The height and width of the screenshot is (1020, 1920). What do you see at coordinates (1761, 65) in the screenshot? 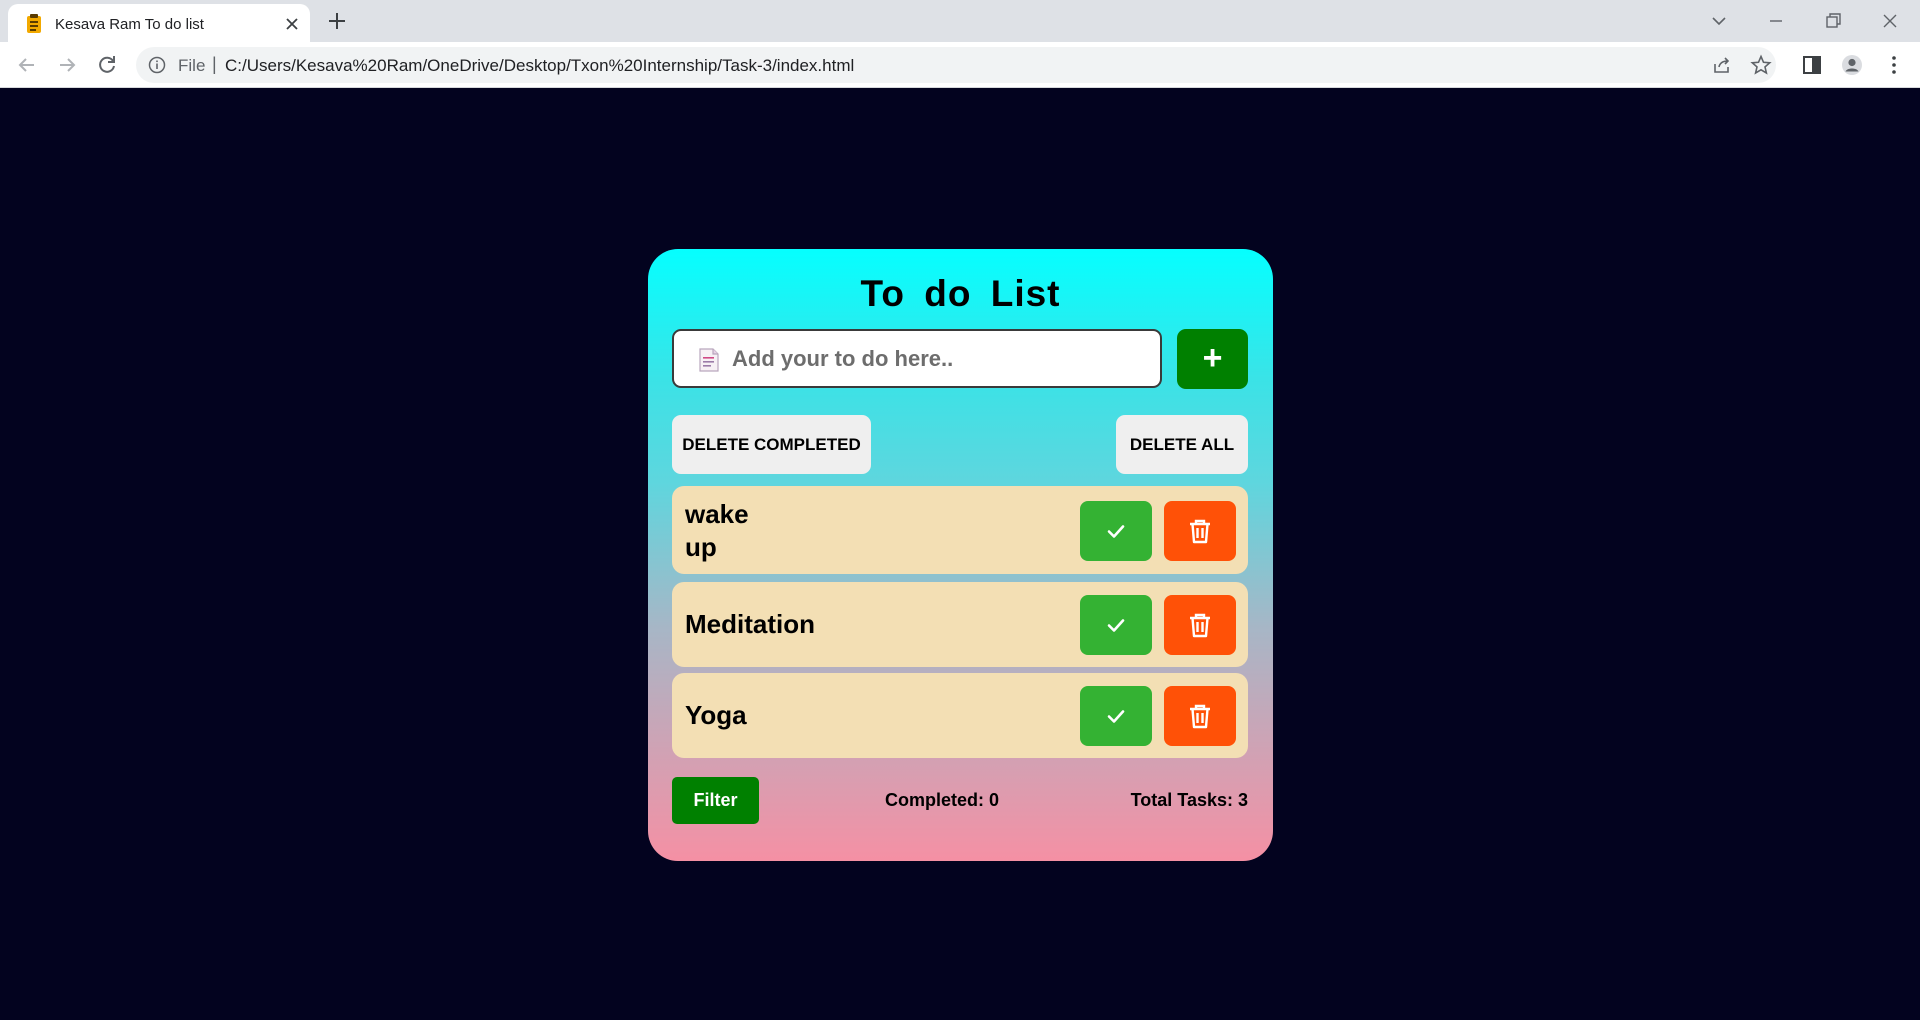
I see `star-icon` at bounding box center [1761, 65].